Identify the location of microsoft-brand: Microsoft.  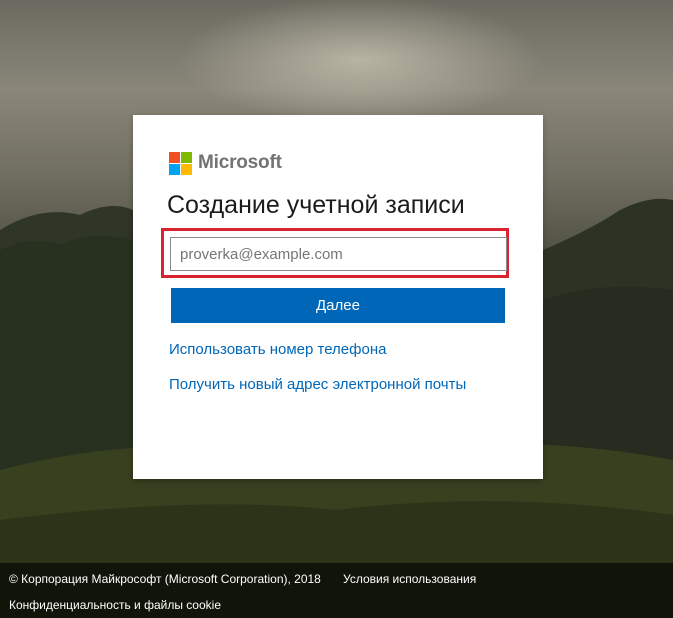
(225, 163).